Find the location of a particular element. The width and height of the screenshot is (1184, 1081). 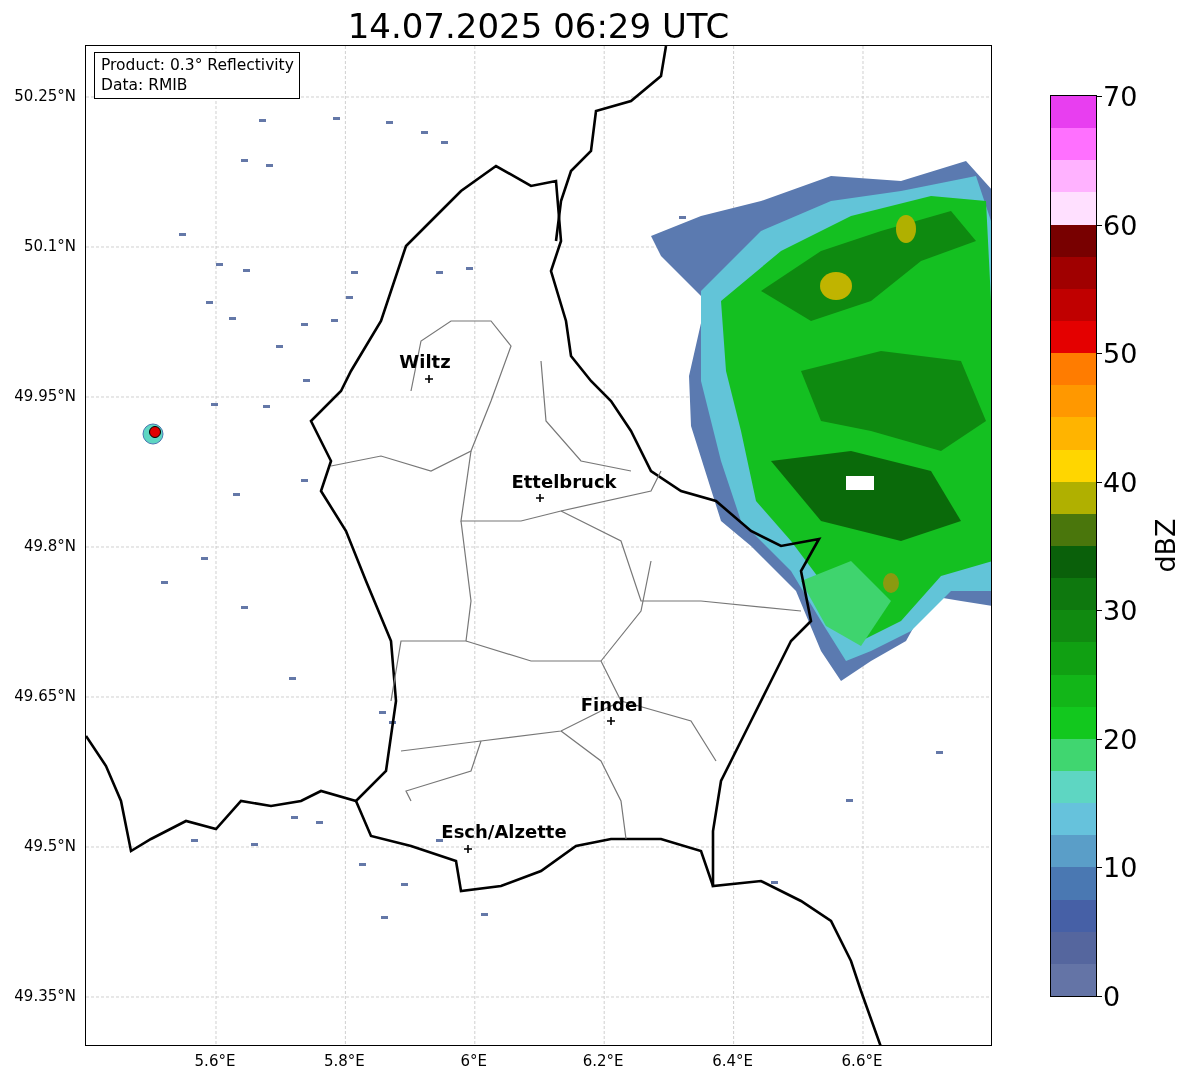

colorbar-label: dBZ is located at coordinates (1165, 545).